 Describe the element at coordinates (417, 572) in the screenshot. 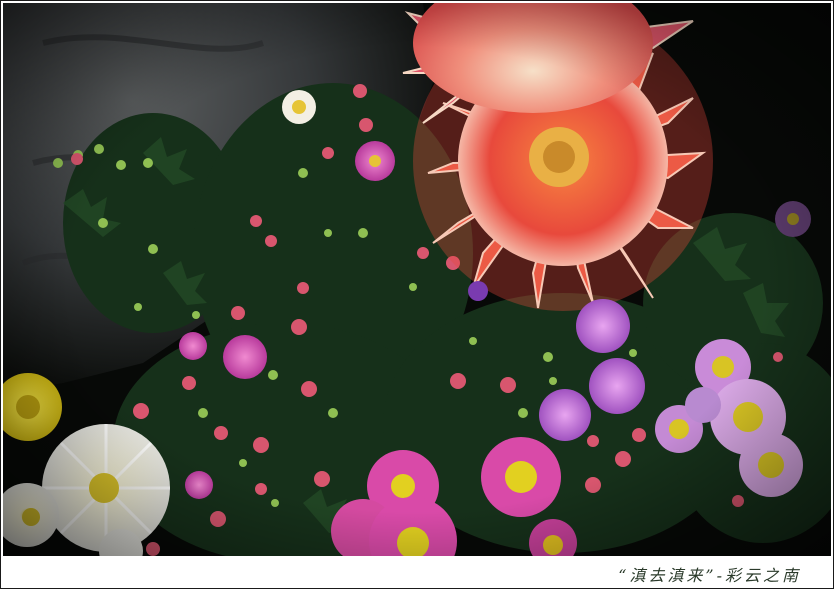

I see `caption-bar: “滇去滇来”-彩云之南` at that location.